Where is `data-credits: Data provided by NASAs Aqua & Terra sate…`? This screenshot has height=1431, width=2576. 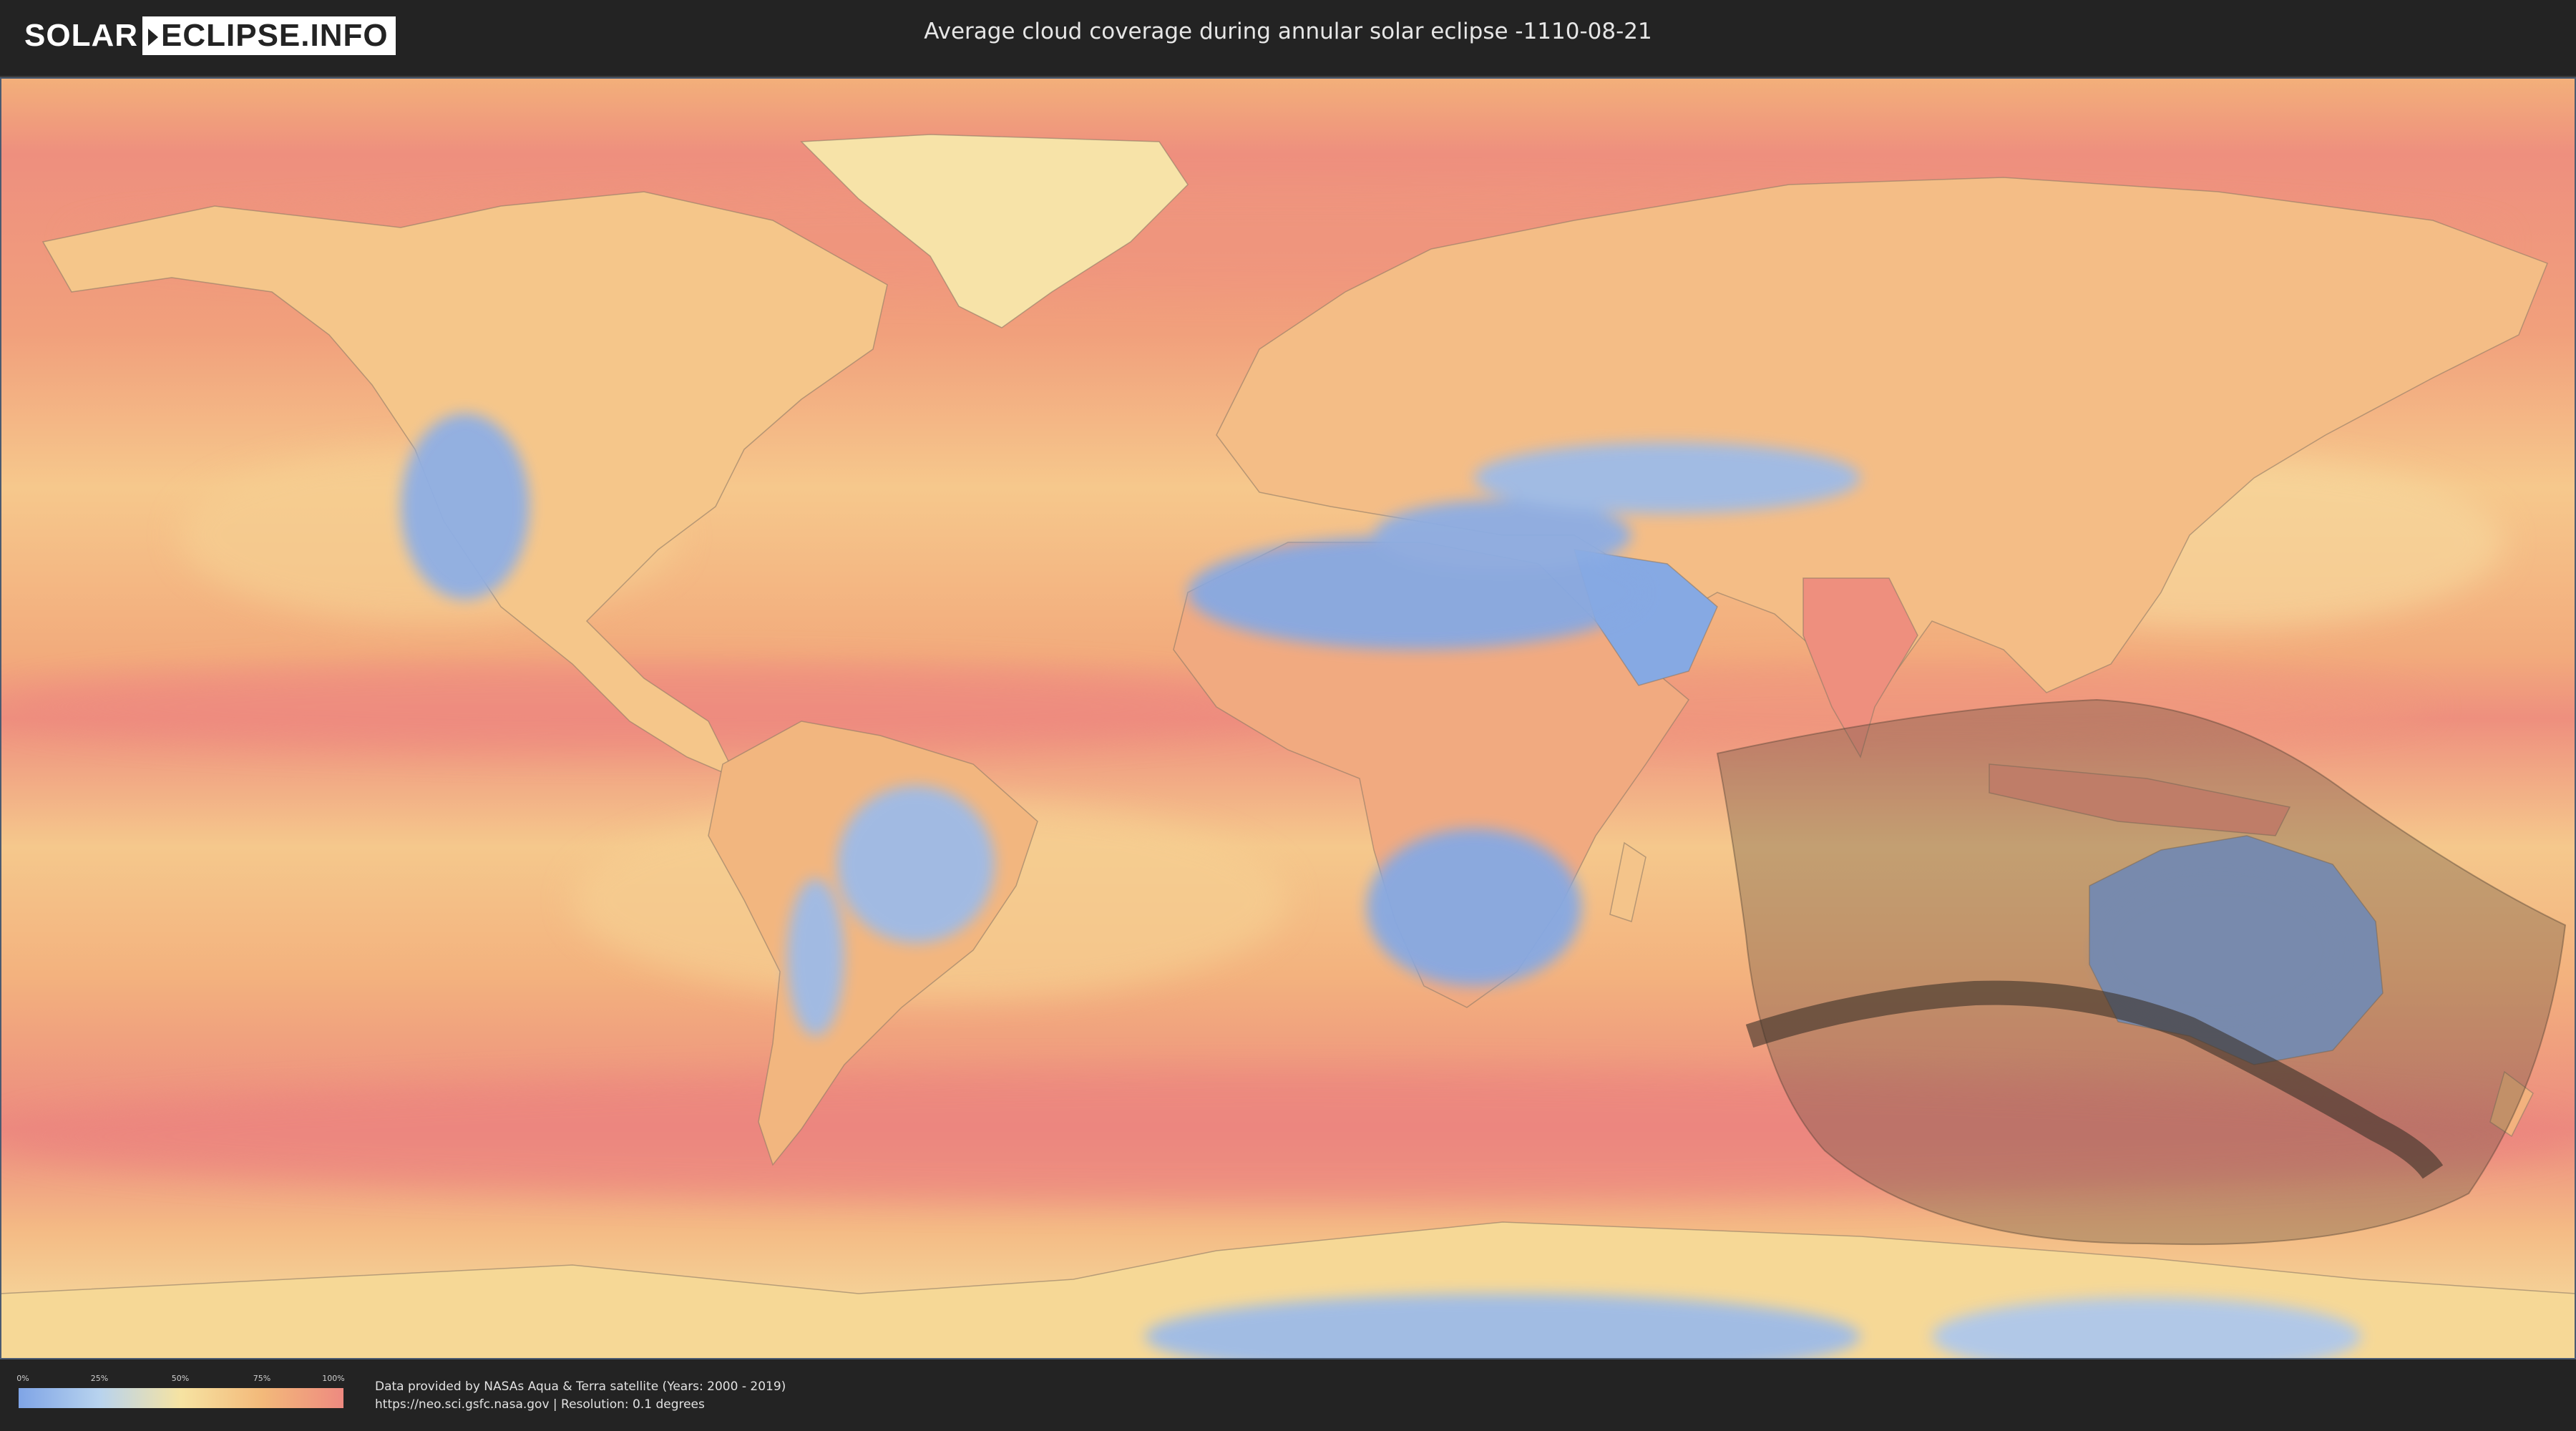 data-credits: Data provided by NASAs Aqua & Terra sate… is located at coordinates (580, 1396).